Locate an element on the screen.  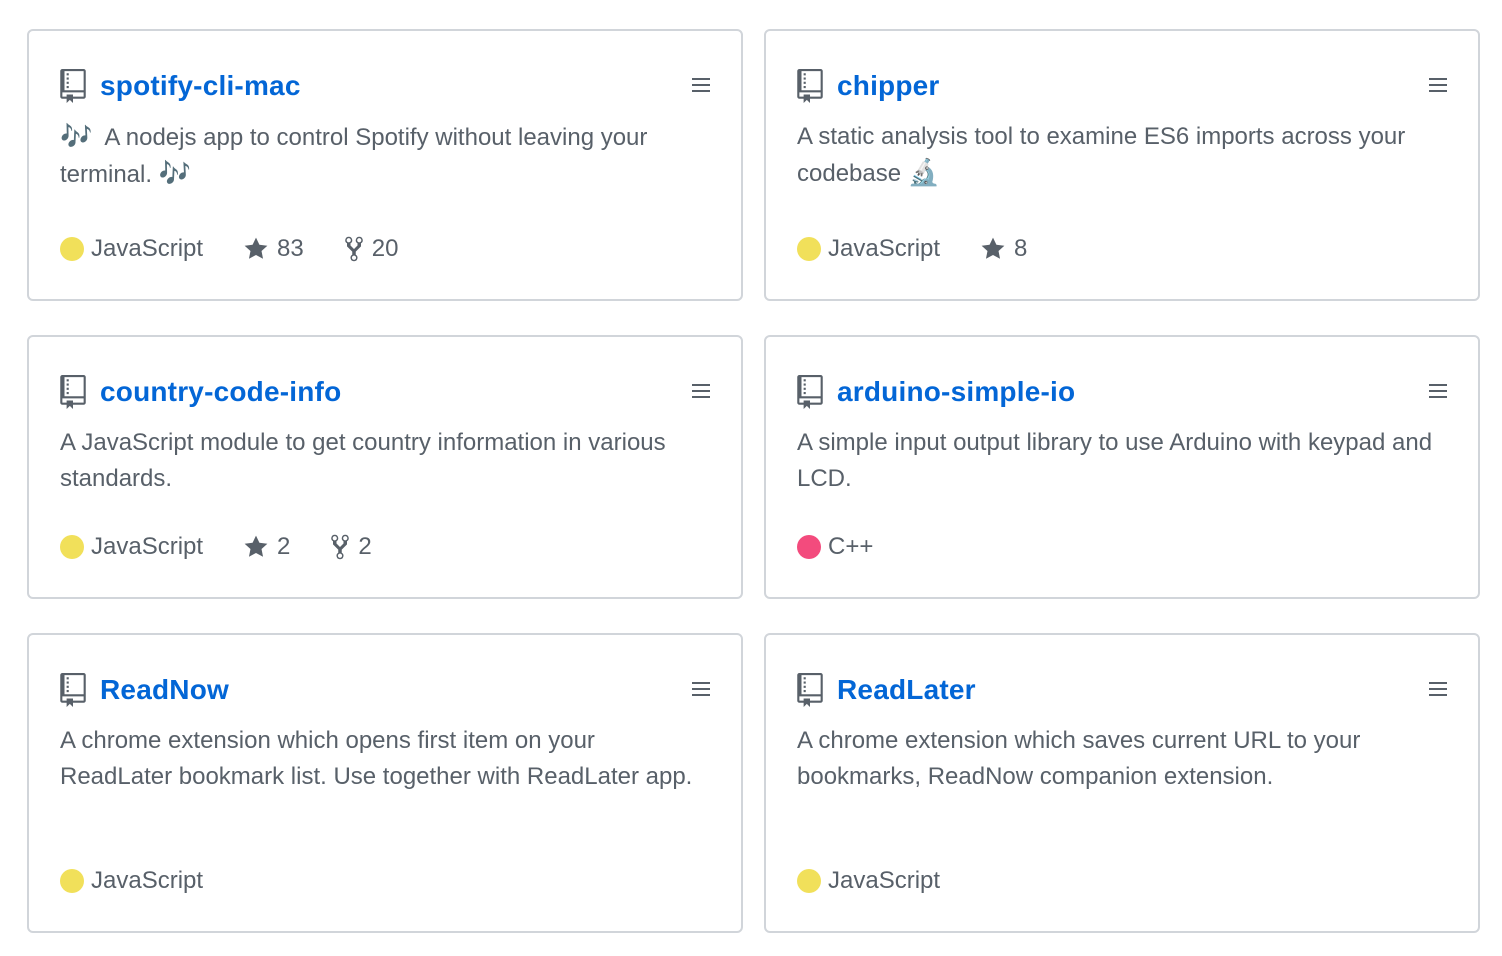
repo-name-link: ReadNow is located at coordinates (164, 690).